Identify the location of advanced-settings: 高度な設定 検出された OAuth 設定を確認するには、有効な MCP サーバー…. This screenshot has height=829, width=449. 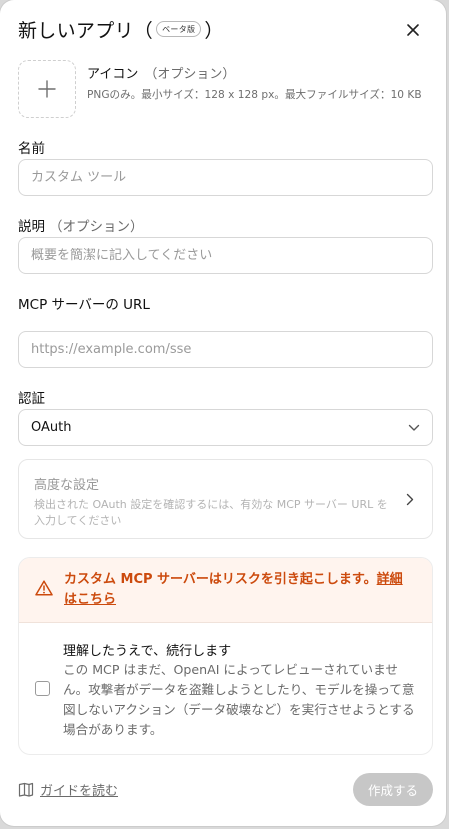
(225, 499).